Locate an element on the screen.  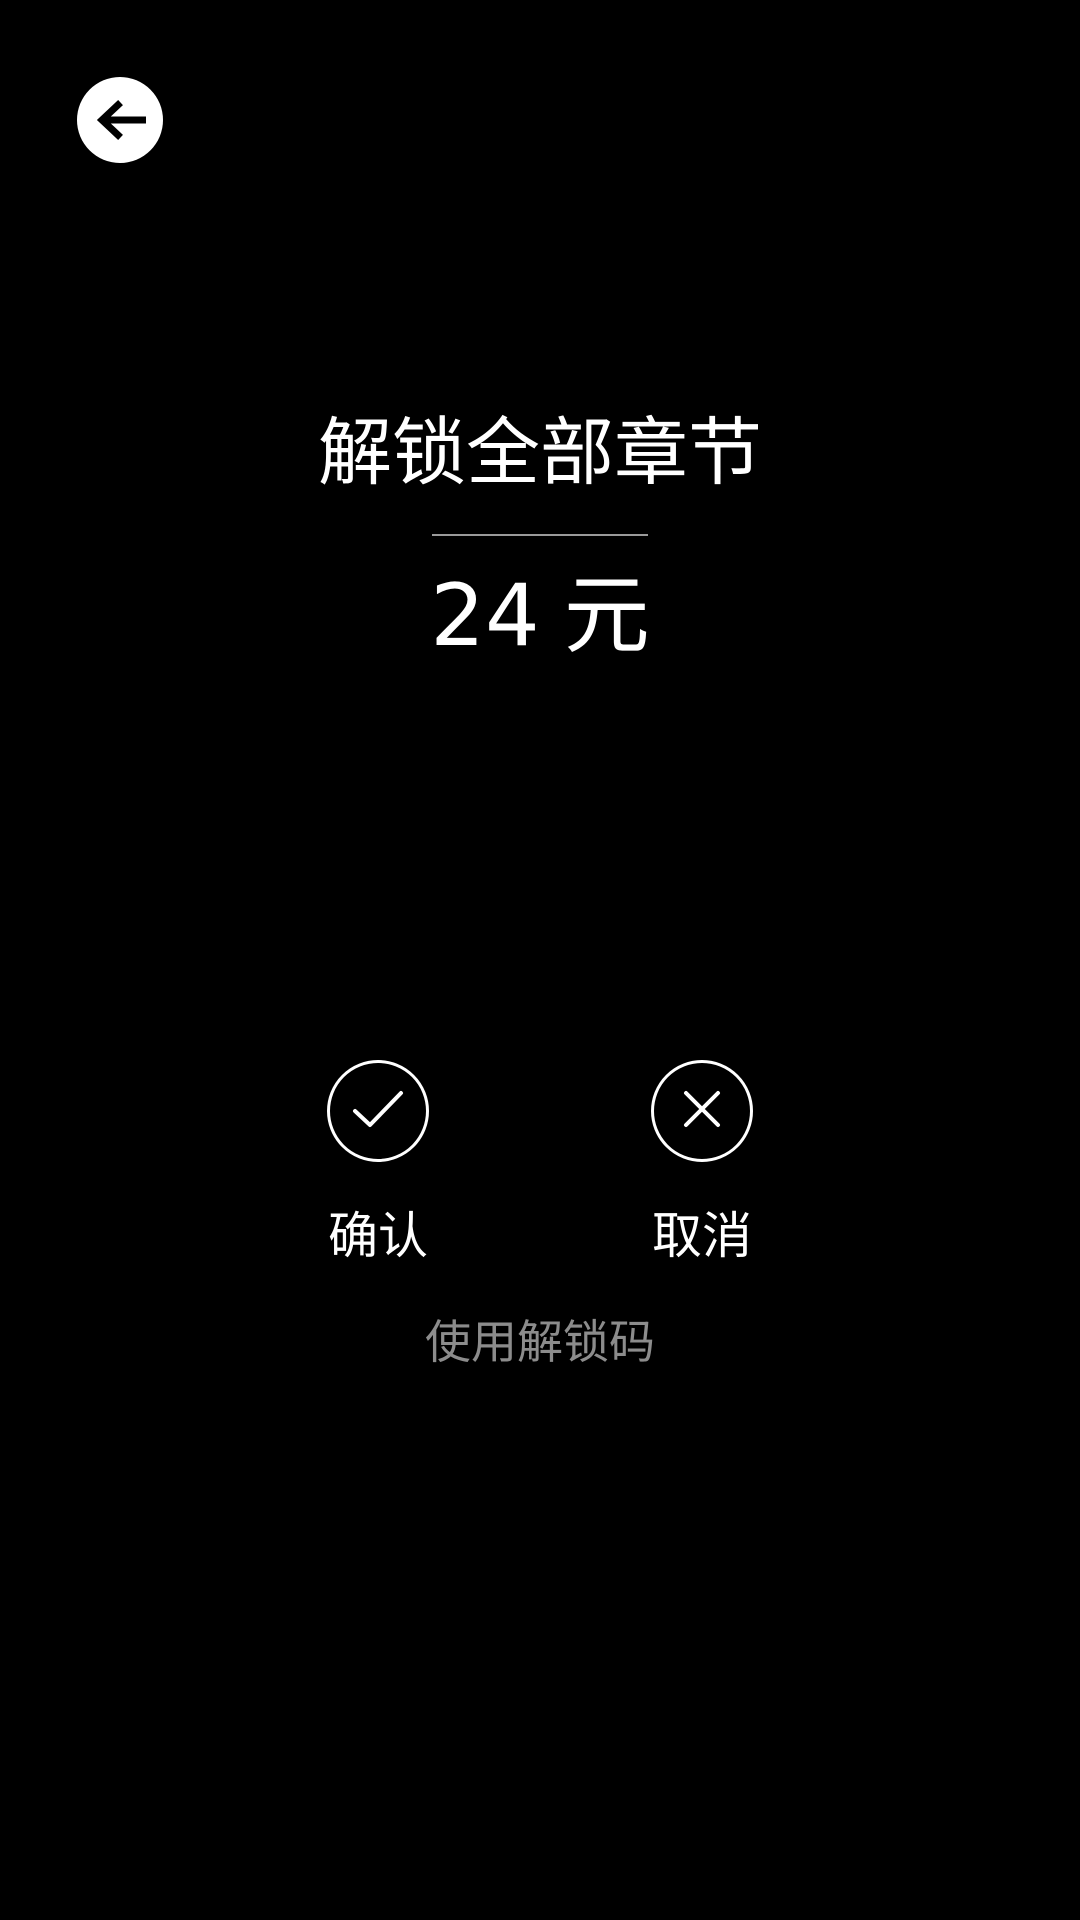
confirm-button: 确认 is located at coordinates (378, 1163).